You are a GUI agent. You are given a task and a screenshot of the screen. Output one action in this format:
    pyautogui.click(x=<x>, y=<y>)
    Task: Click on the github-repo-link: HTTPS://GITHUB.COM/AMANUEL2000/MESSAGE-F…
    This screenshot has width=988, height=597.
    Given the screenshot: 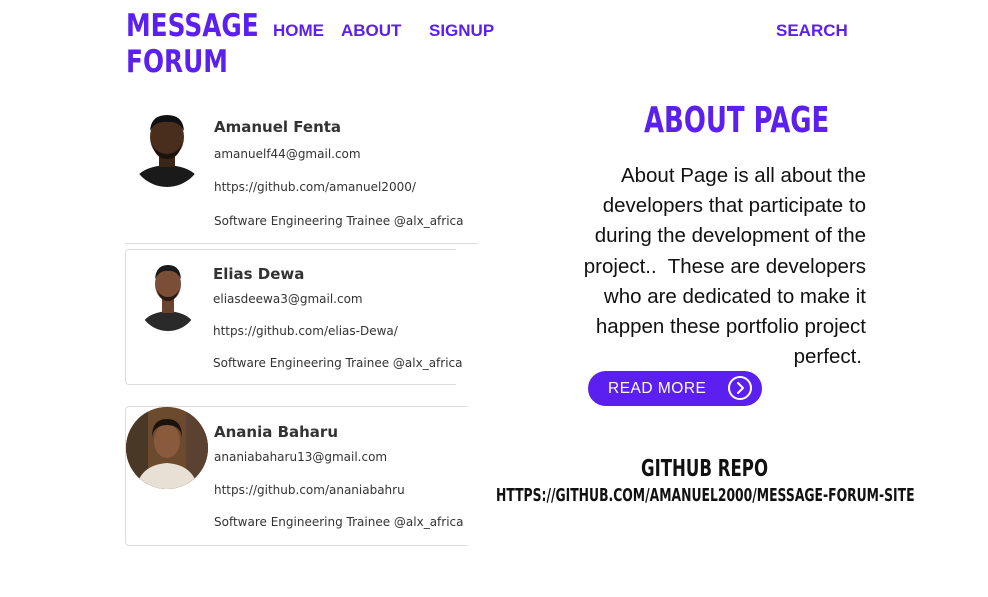 What is the action you would take?
    pyautogui.click(x=705, y=496)
    